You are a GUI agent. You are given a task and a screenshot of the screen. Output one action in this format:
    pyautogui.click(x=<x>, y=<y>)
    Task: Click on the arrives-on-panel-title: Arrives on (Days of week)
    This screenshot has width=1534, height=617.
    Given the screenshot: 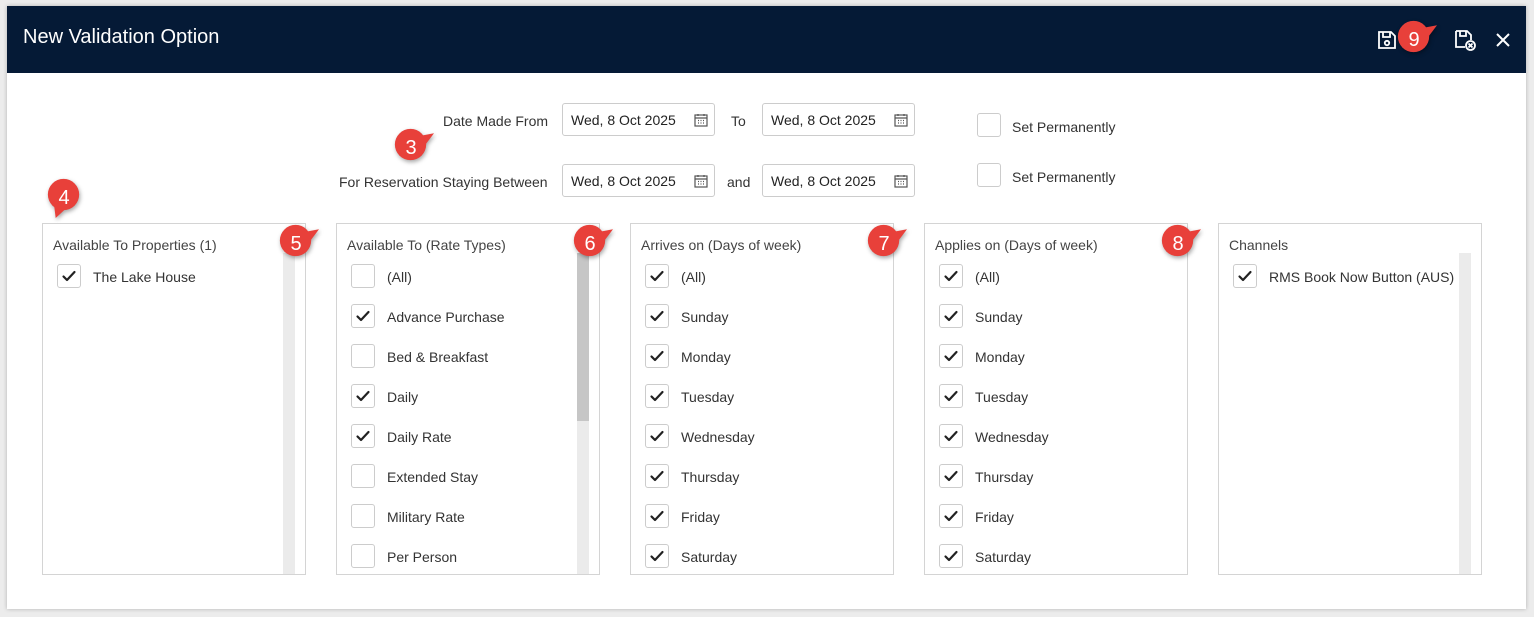 What is the action you would take?
    pyautogui.click(x=721, y=245)
    